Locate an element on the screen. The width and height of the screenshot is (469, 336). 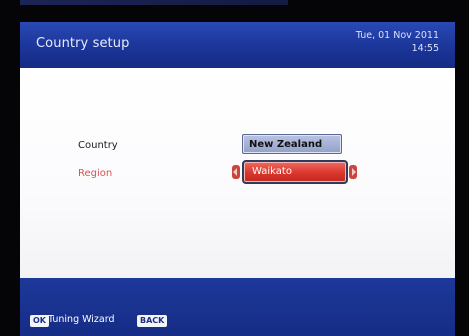
region-selector-group: Waikato is located at coordinates (294, 173).